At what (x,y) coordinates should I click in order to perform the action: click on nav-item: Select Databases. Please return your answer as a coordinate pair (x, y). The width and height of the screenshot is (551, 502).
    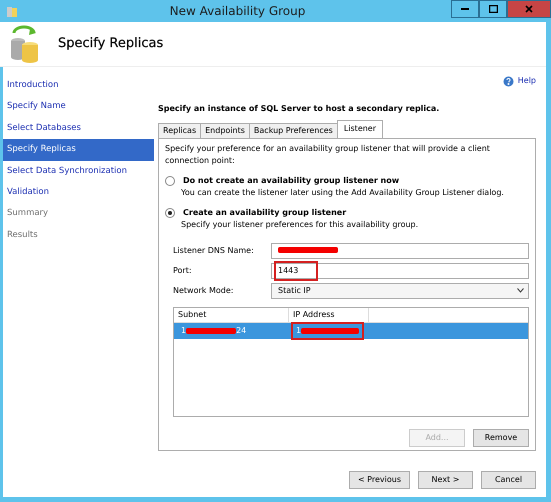
    Looking at the image, I should click on (78, 129).